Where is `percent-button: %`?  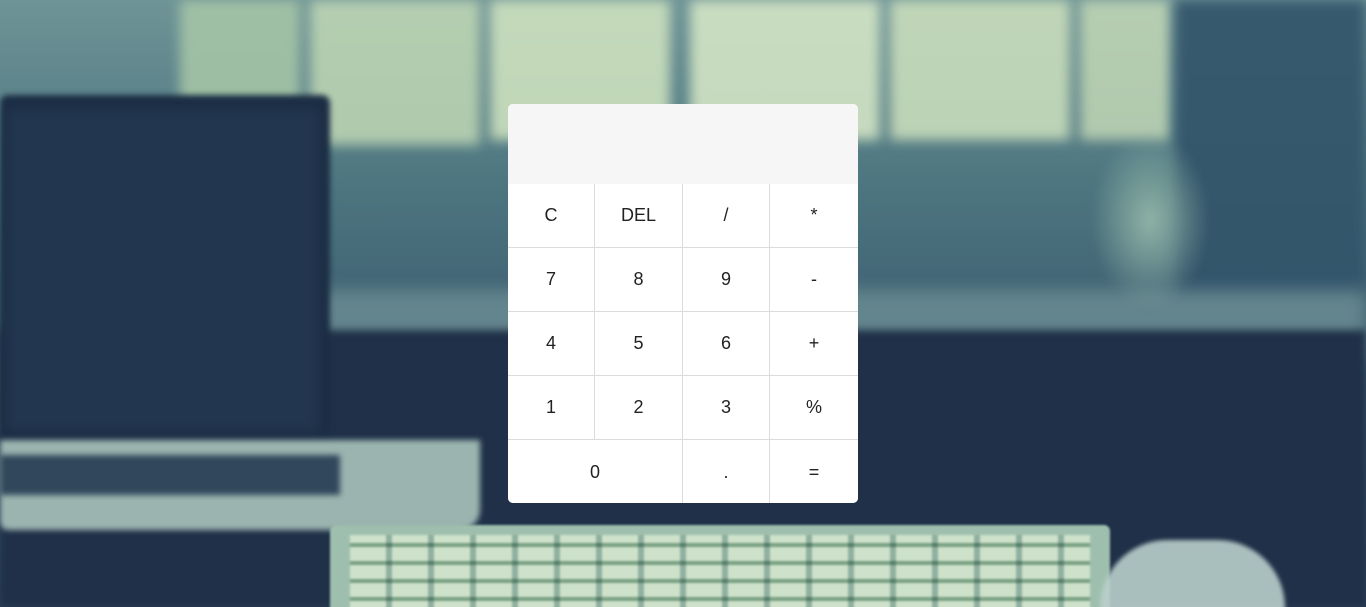 percent-button: % is located at coordinates (814, 408).